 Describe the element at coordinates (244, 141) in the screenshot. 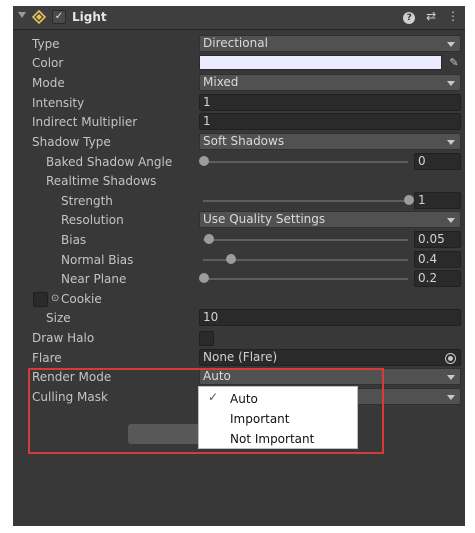

I see `shadow-type-value: Soft Shadows` at that location.